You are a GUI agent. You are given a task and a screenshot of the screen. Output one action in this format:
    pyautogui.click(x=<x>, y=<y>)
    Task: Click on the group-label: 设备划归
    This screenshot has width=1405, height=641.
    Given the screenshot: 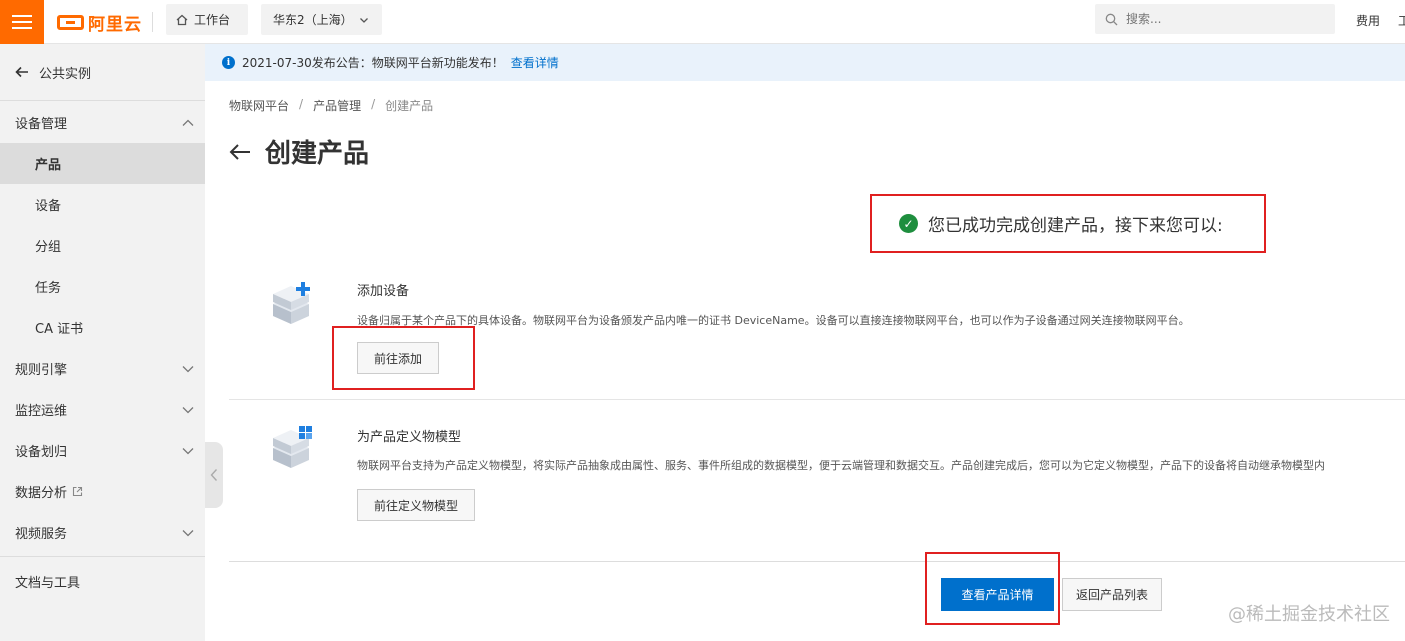 What is the action you would take?
    pyautogui.click(x=41, y=452)
    